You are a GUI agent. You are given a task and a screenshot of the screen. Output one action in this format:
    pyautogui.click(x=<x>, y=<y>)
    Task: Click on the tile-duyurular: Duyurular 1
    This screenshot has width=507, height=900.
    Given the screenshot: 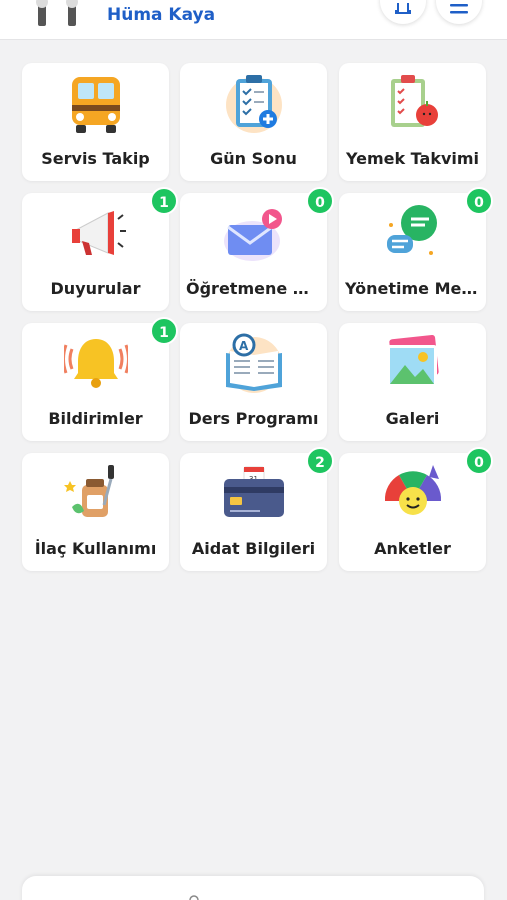 What is the action you would take?
    pyautogui.click(x=100, y=249)
    